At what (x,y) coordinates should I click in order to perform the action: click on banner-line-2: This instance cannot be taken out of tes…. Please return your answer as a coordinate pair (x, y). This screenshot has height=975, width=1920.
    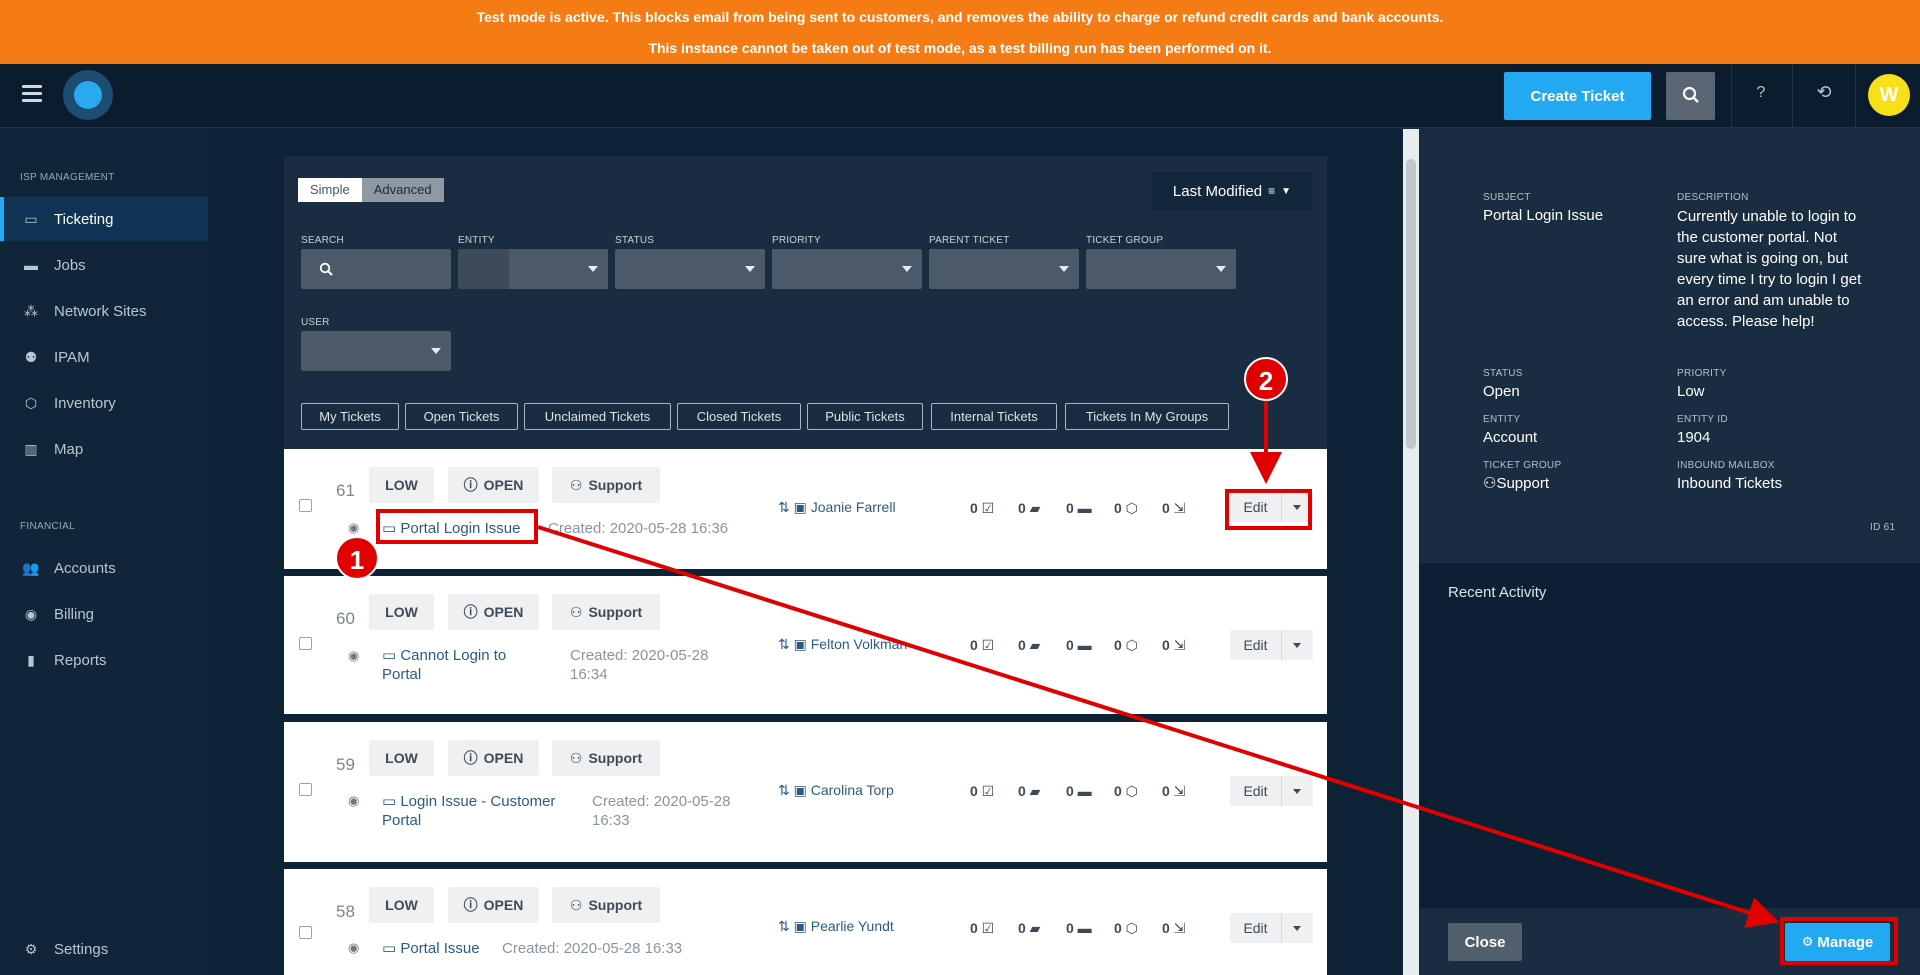
    Looking at the image, I should click on (960, 48).